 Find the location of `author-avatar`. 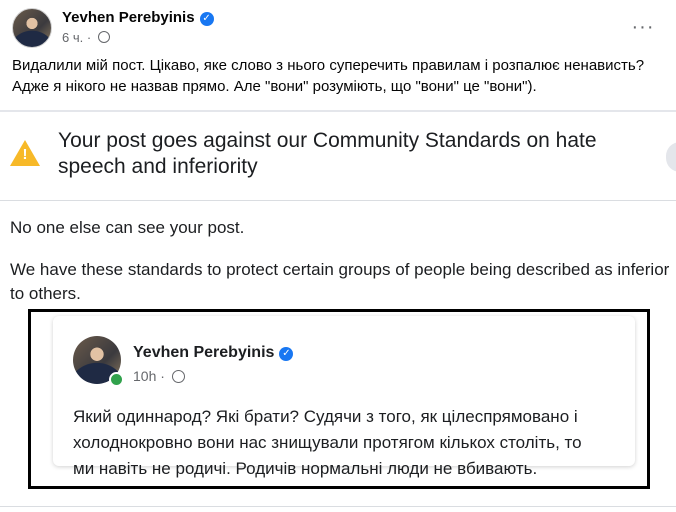

author-avatar is located at coordinates (32, 28).